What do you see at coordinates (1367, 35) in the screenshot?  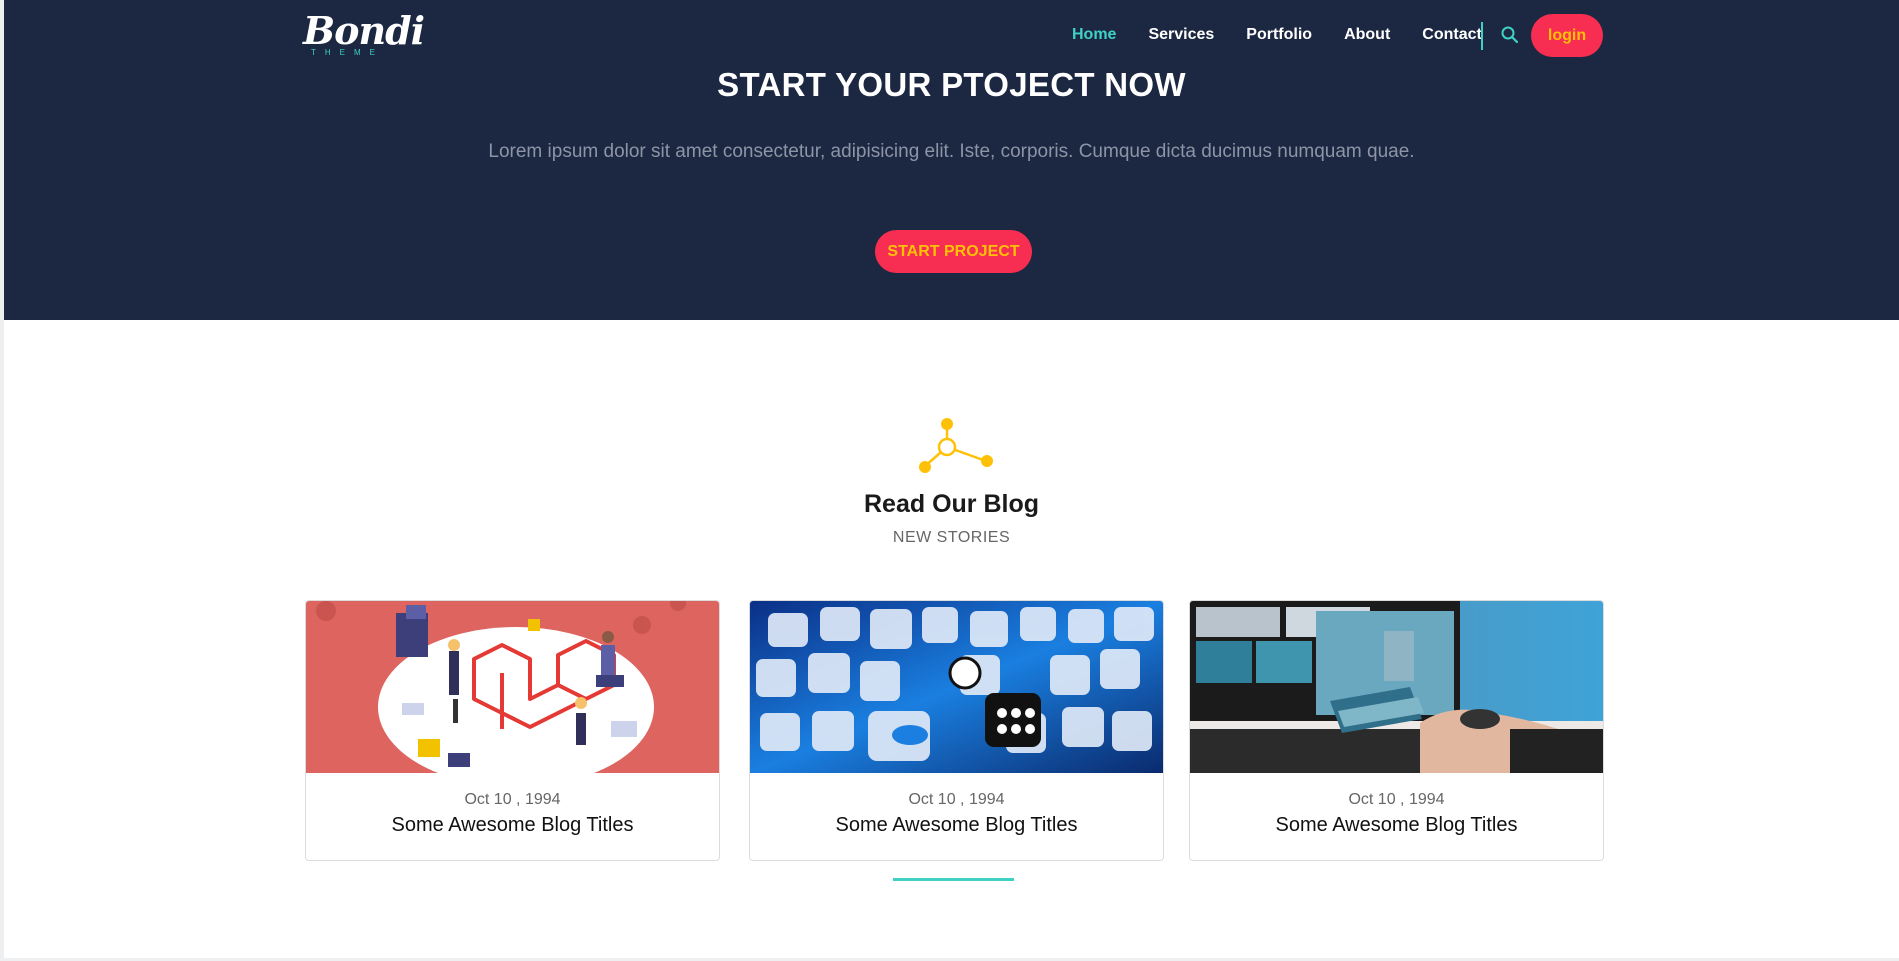 I see `nav-about: About` at bounding box center [1367, 35].